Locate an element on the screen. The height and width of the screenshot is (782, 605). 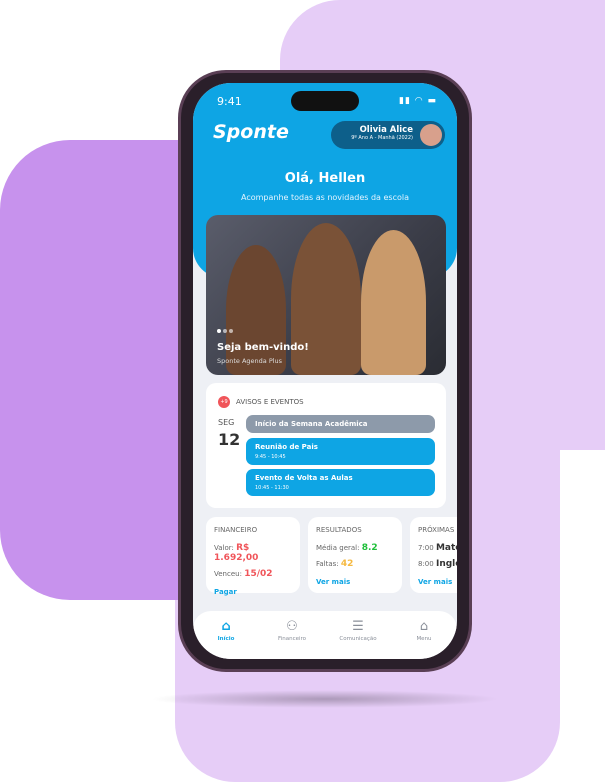
user-name: Olivia Alice is located at coordinates (386, 130).